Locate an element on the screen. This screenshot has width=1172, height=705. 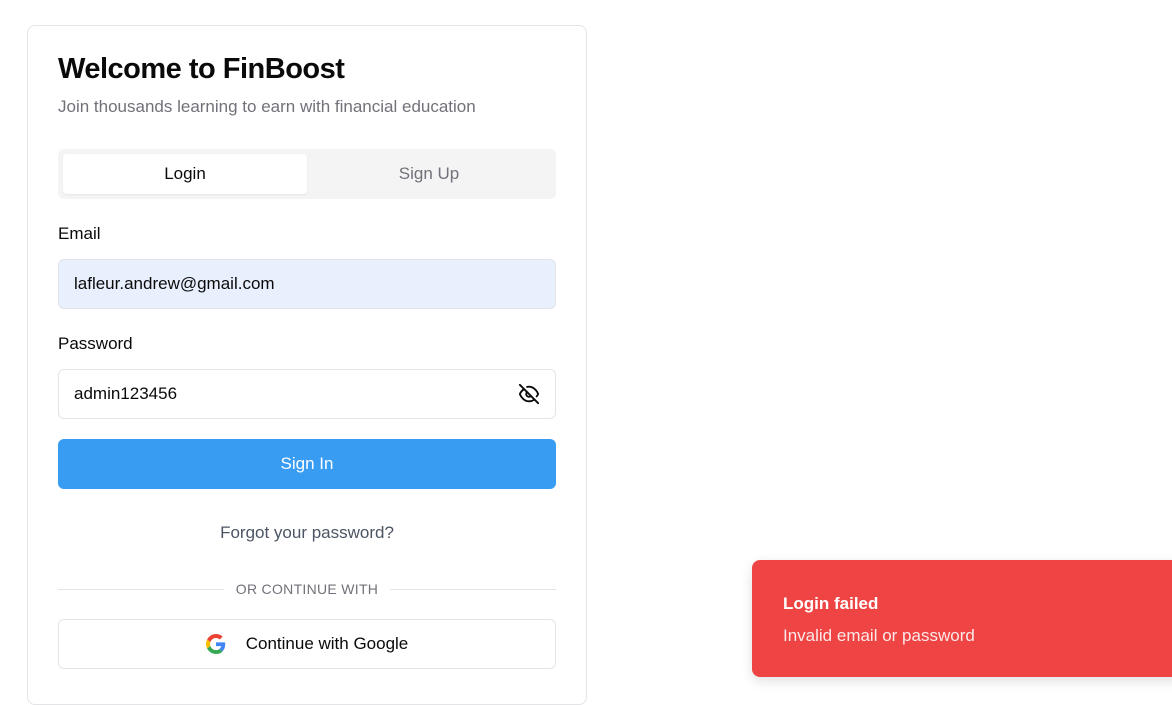
auth-tabs: Login Sign Up is located at coordinates (307, 174).